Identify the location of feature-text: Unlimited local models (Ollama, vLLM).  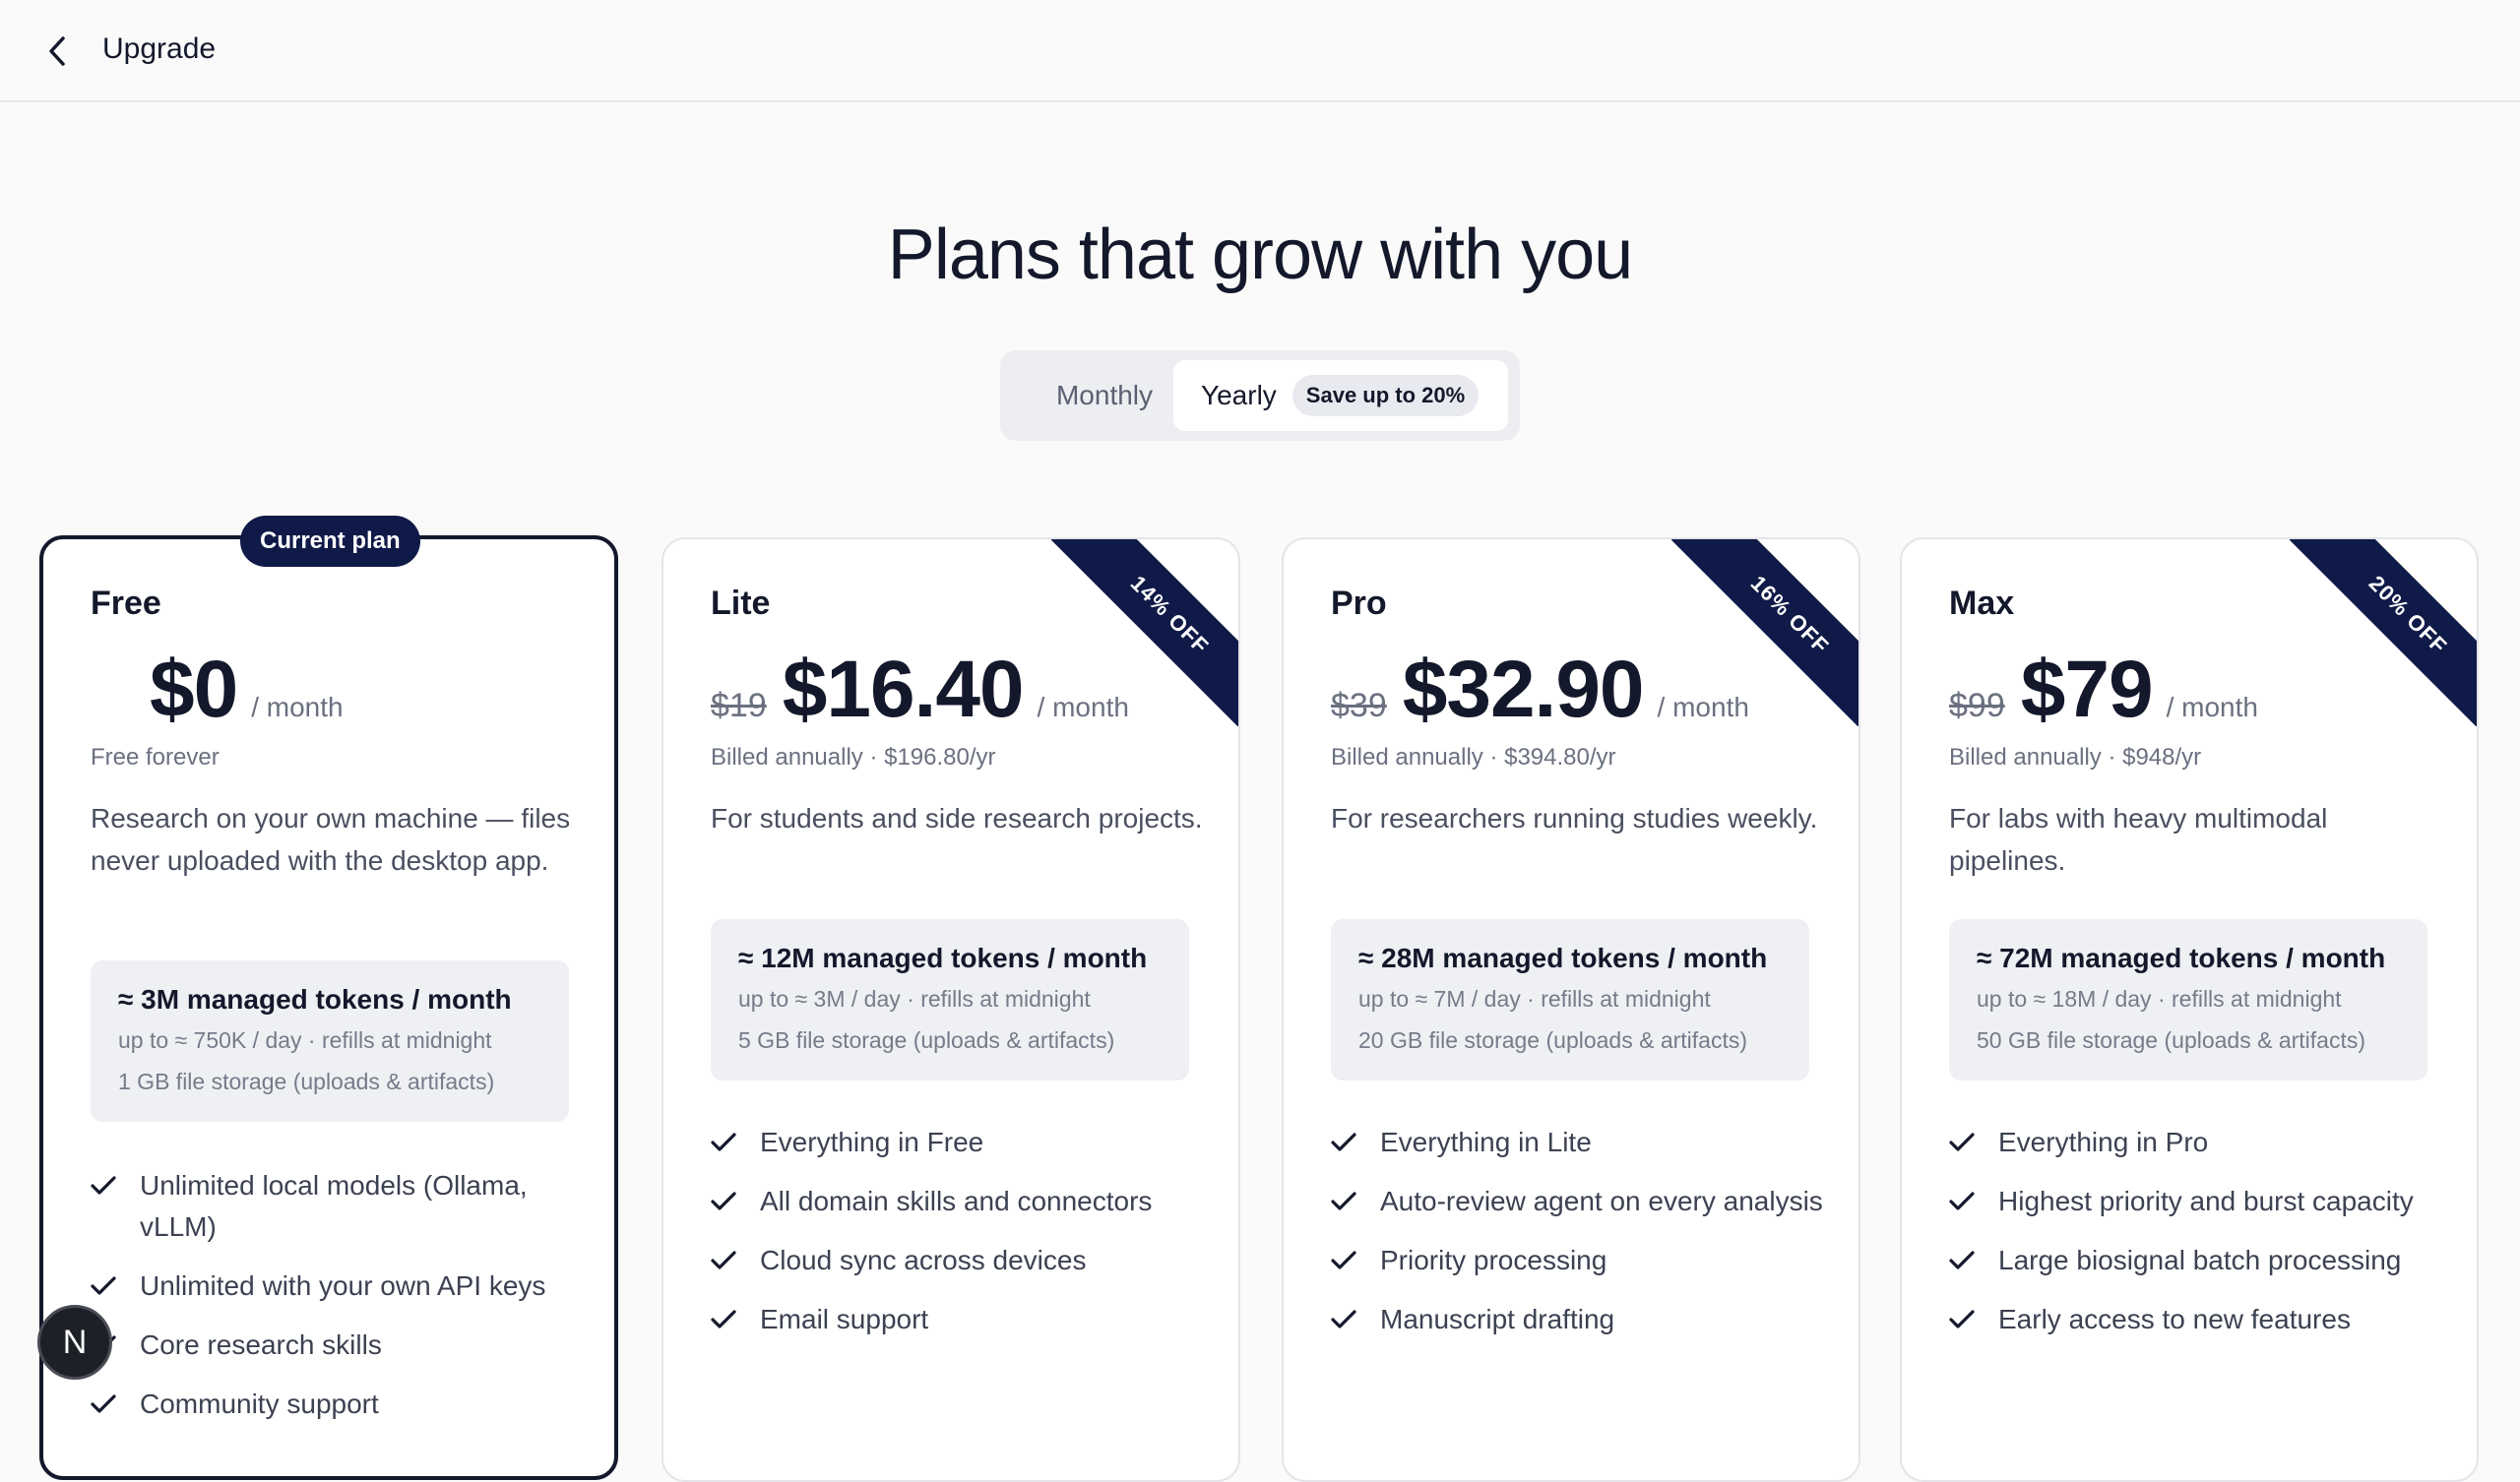
(334, 1206).